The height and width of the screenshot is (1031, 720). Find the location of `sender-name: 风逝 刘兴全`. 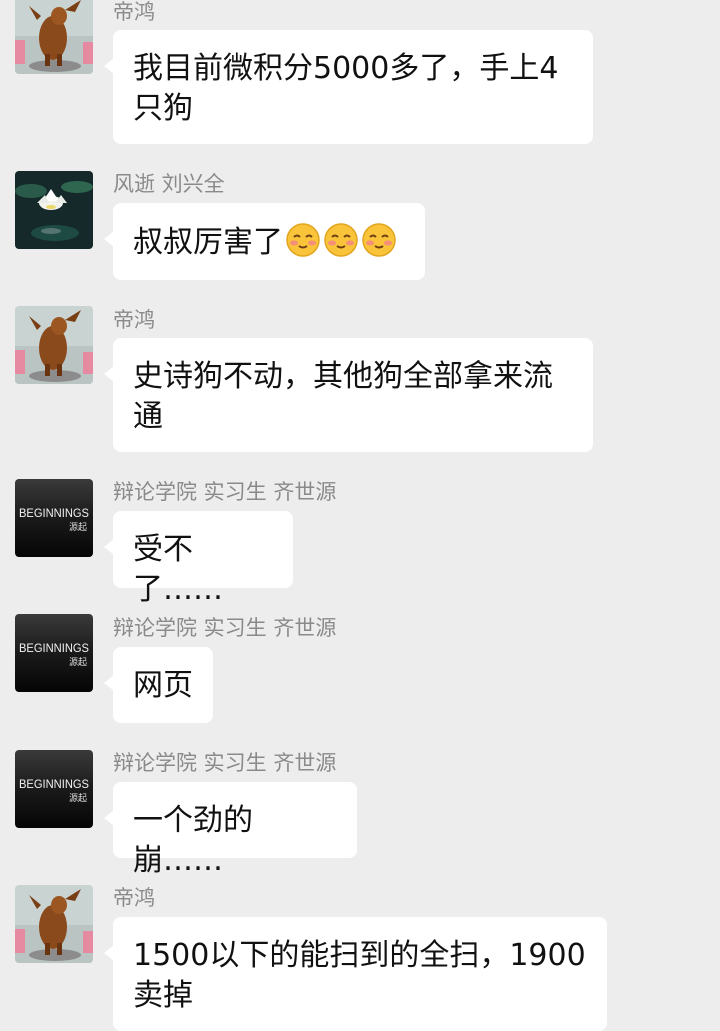

sender-name: 风逝 刘兴全 is located at coordinates (169, 184).